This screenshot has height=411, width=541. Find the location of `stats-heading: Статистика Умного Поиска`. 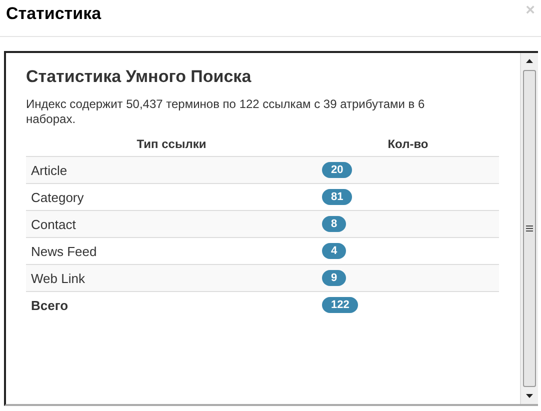

stats-heading: Статистика Умного Поиска is located at coordinates (139, 77).